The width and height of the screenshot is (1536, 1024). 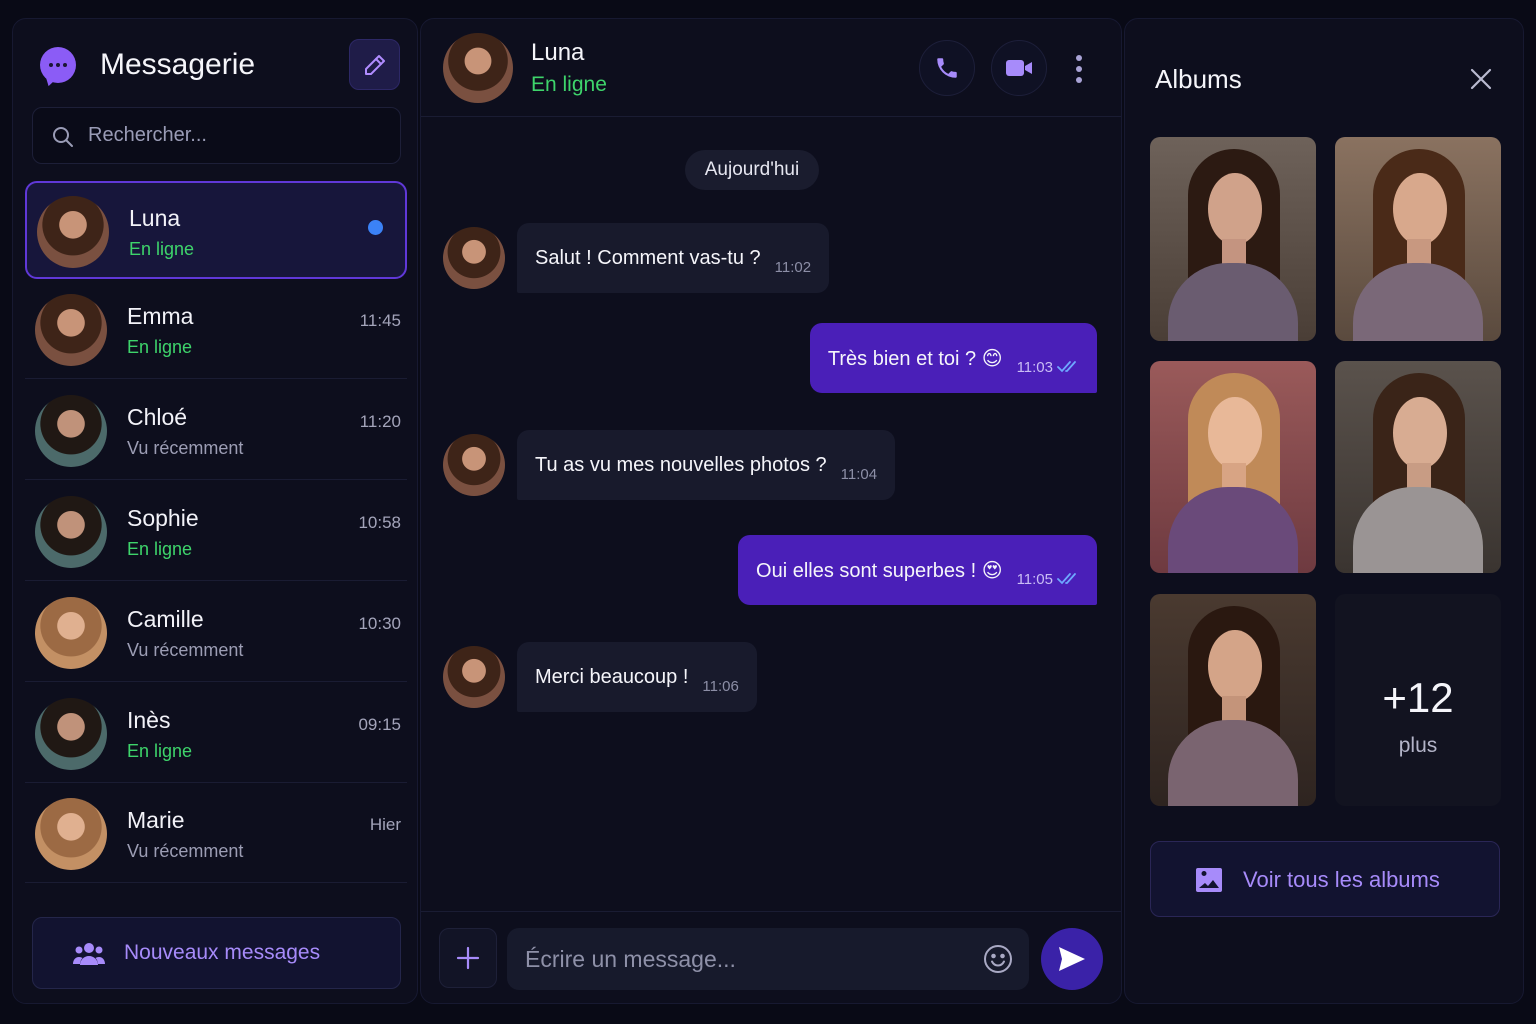 What do you see at coordinates (1209, 880) in the screenshot?
I see `image-icon` at bounding box center [1209, 880].